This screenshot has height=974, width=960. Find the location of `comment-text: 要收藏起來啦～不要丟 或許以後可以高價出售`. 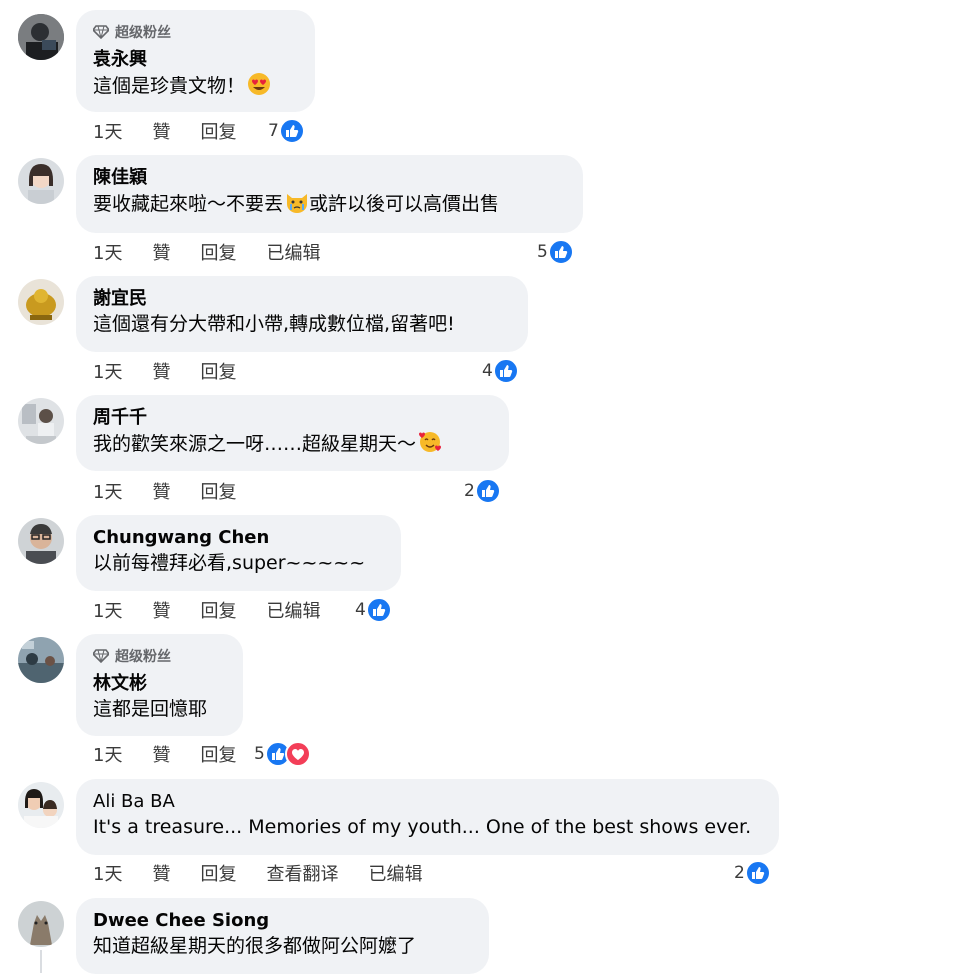

comment-text: 要收藏起來啦～不要丟 或許以後可以高價出售 is located at coordinates (329, 205).